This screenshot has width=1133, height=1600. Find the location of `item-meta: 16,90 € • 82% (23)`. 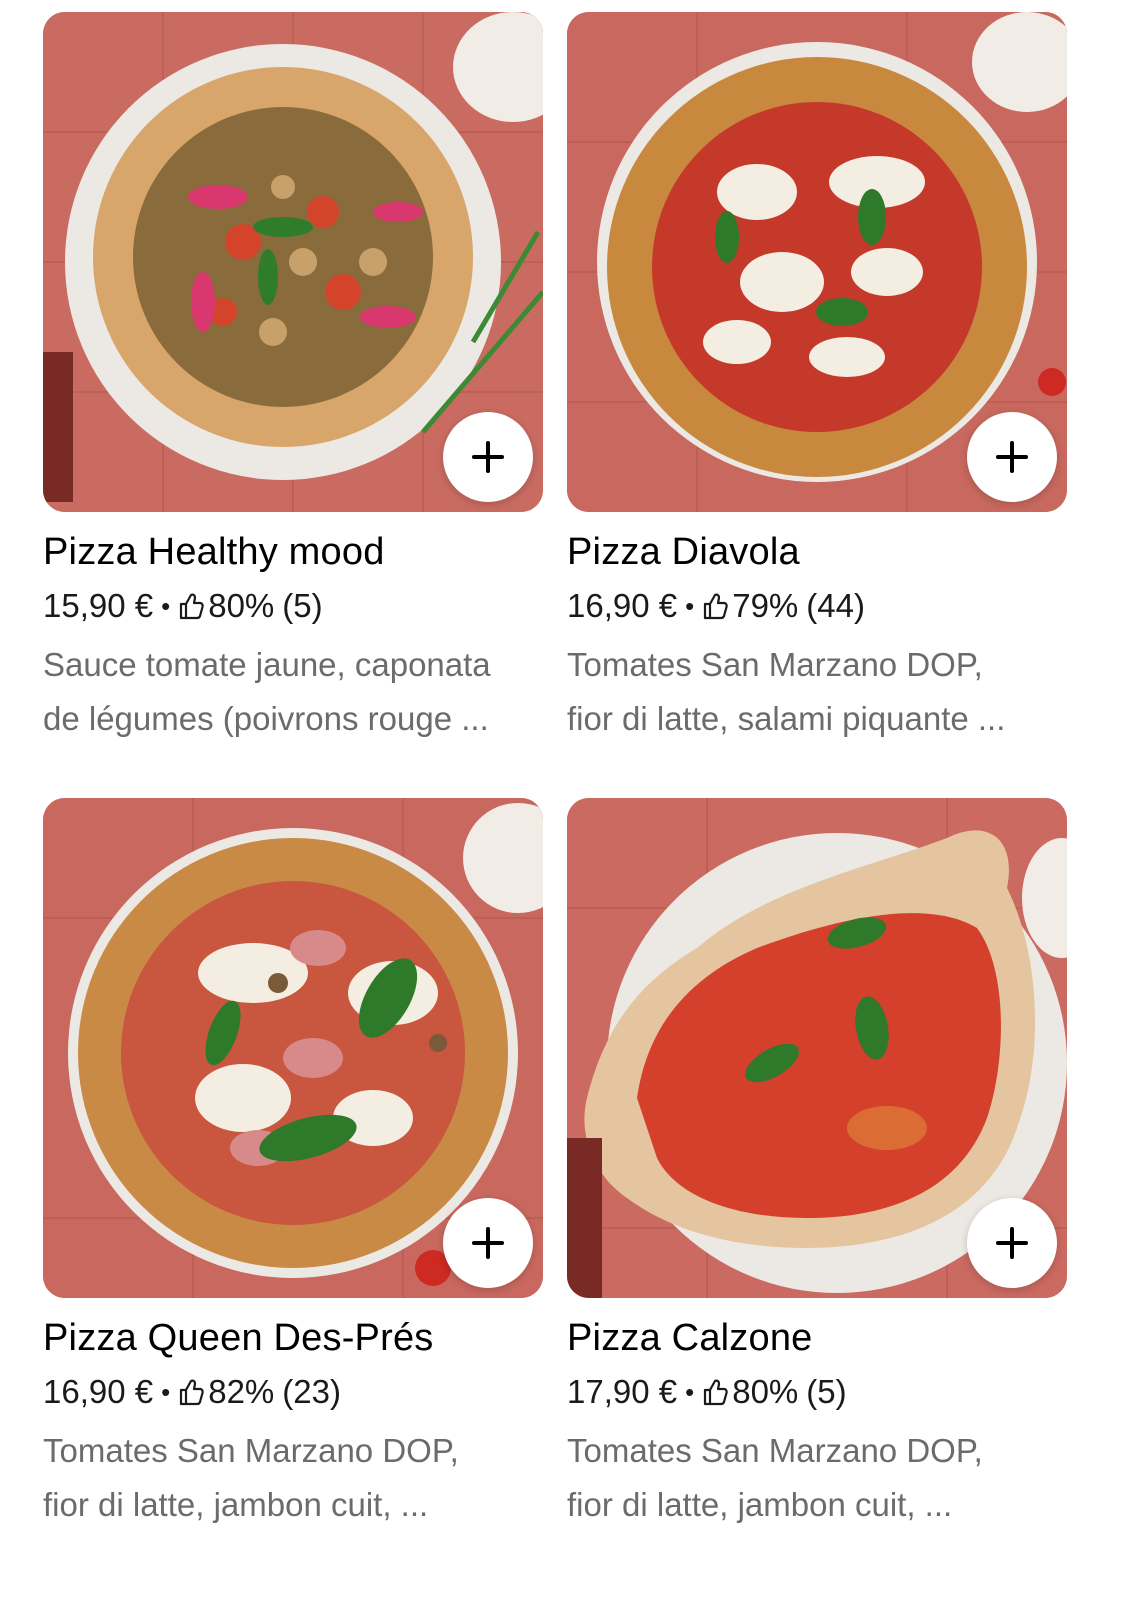

item-meta: 16,90 € • 82% (23) is located at coordinates (293, 1392).